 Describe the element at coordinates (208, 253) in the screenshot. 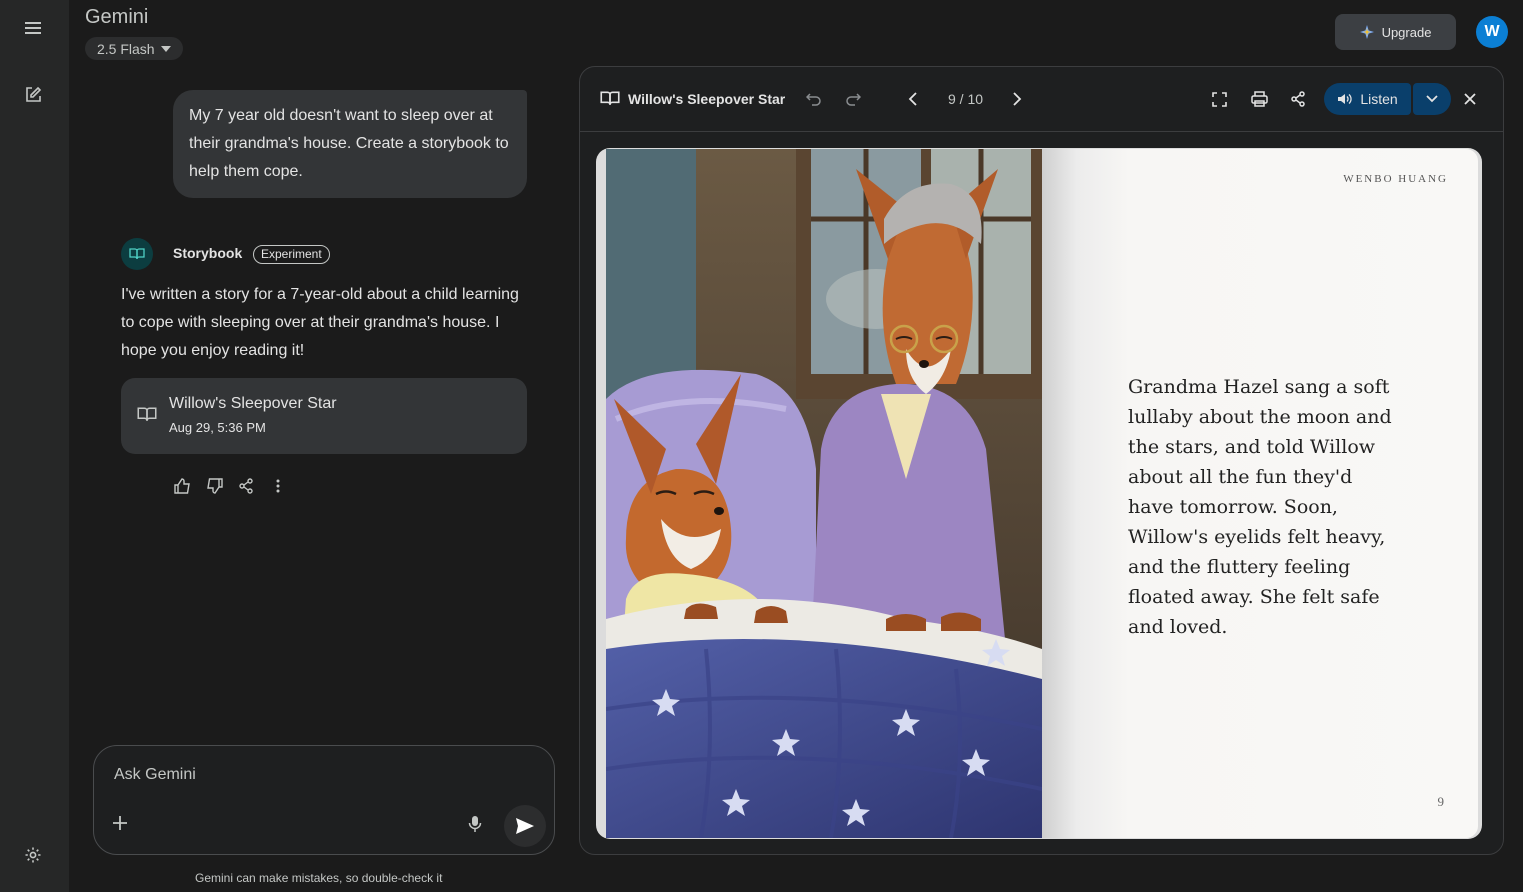

I see `assistant-name: Storybook` at that location.